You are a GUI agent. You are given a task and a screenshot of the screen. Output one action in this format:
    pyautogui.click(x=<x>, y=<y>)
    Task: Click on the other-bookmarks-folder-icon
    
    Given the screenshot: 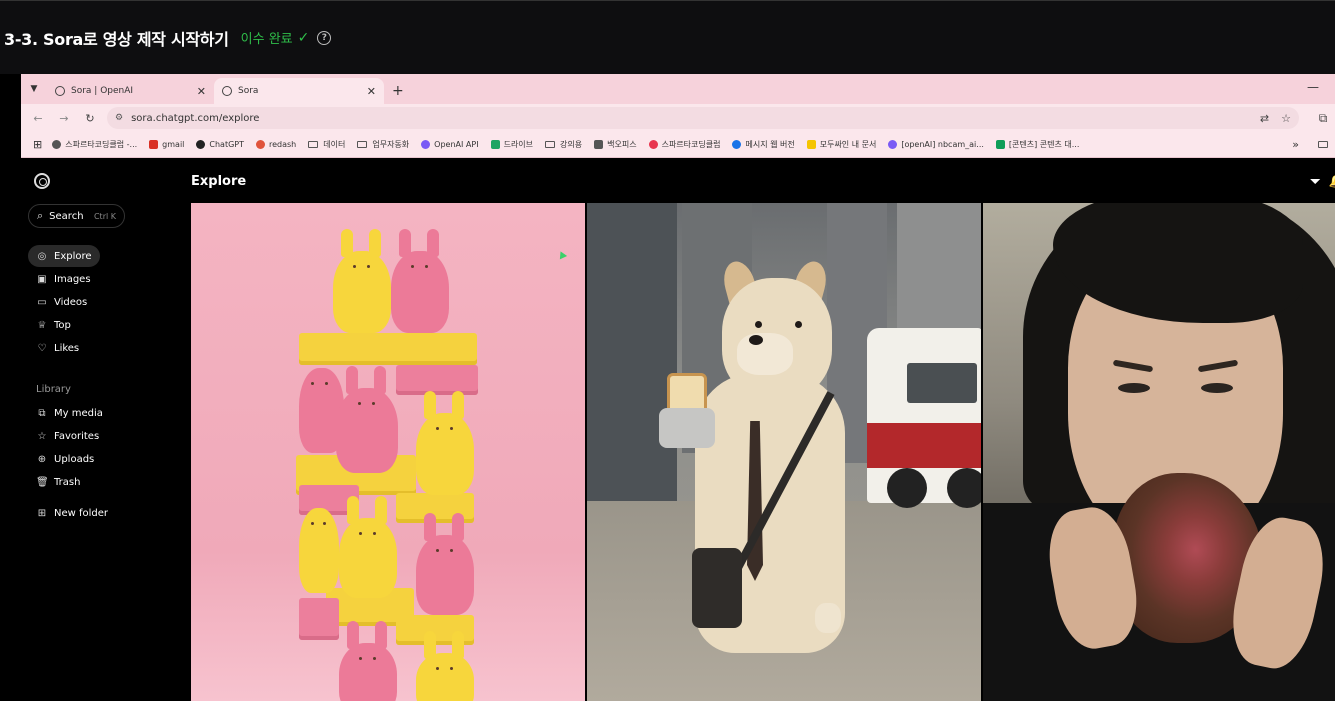 What is the action you would take?
    pyautogui.click(x=1323, y=144)
    